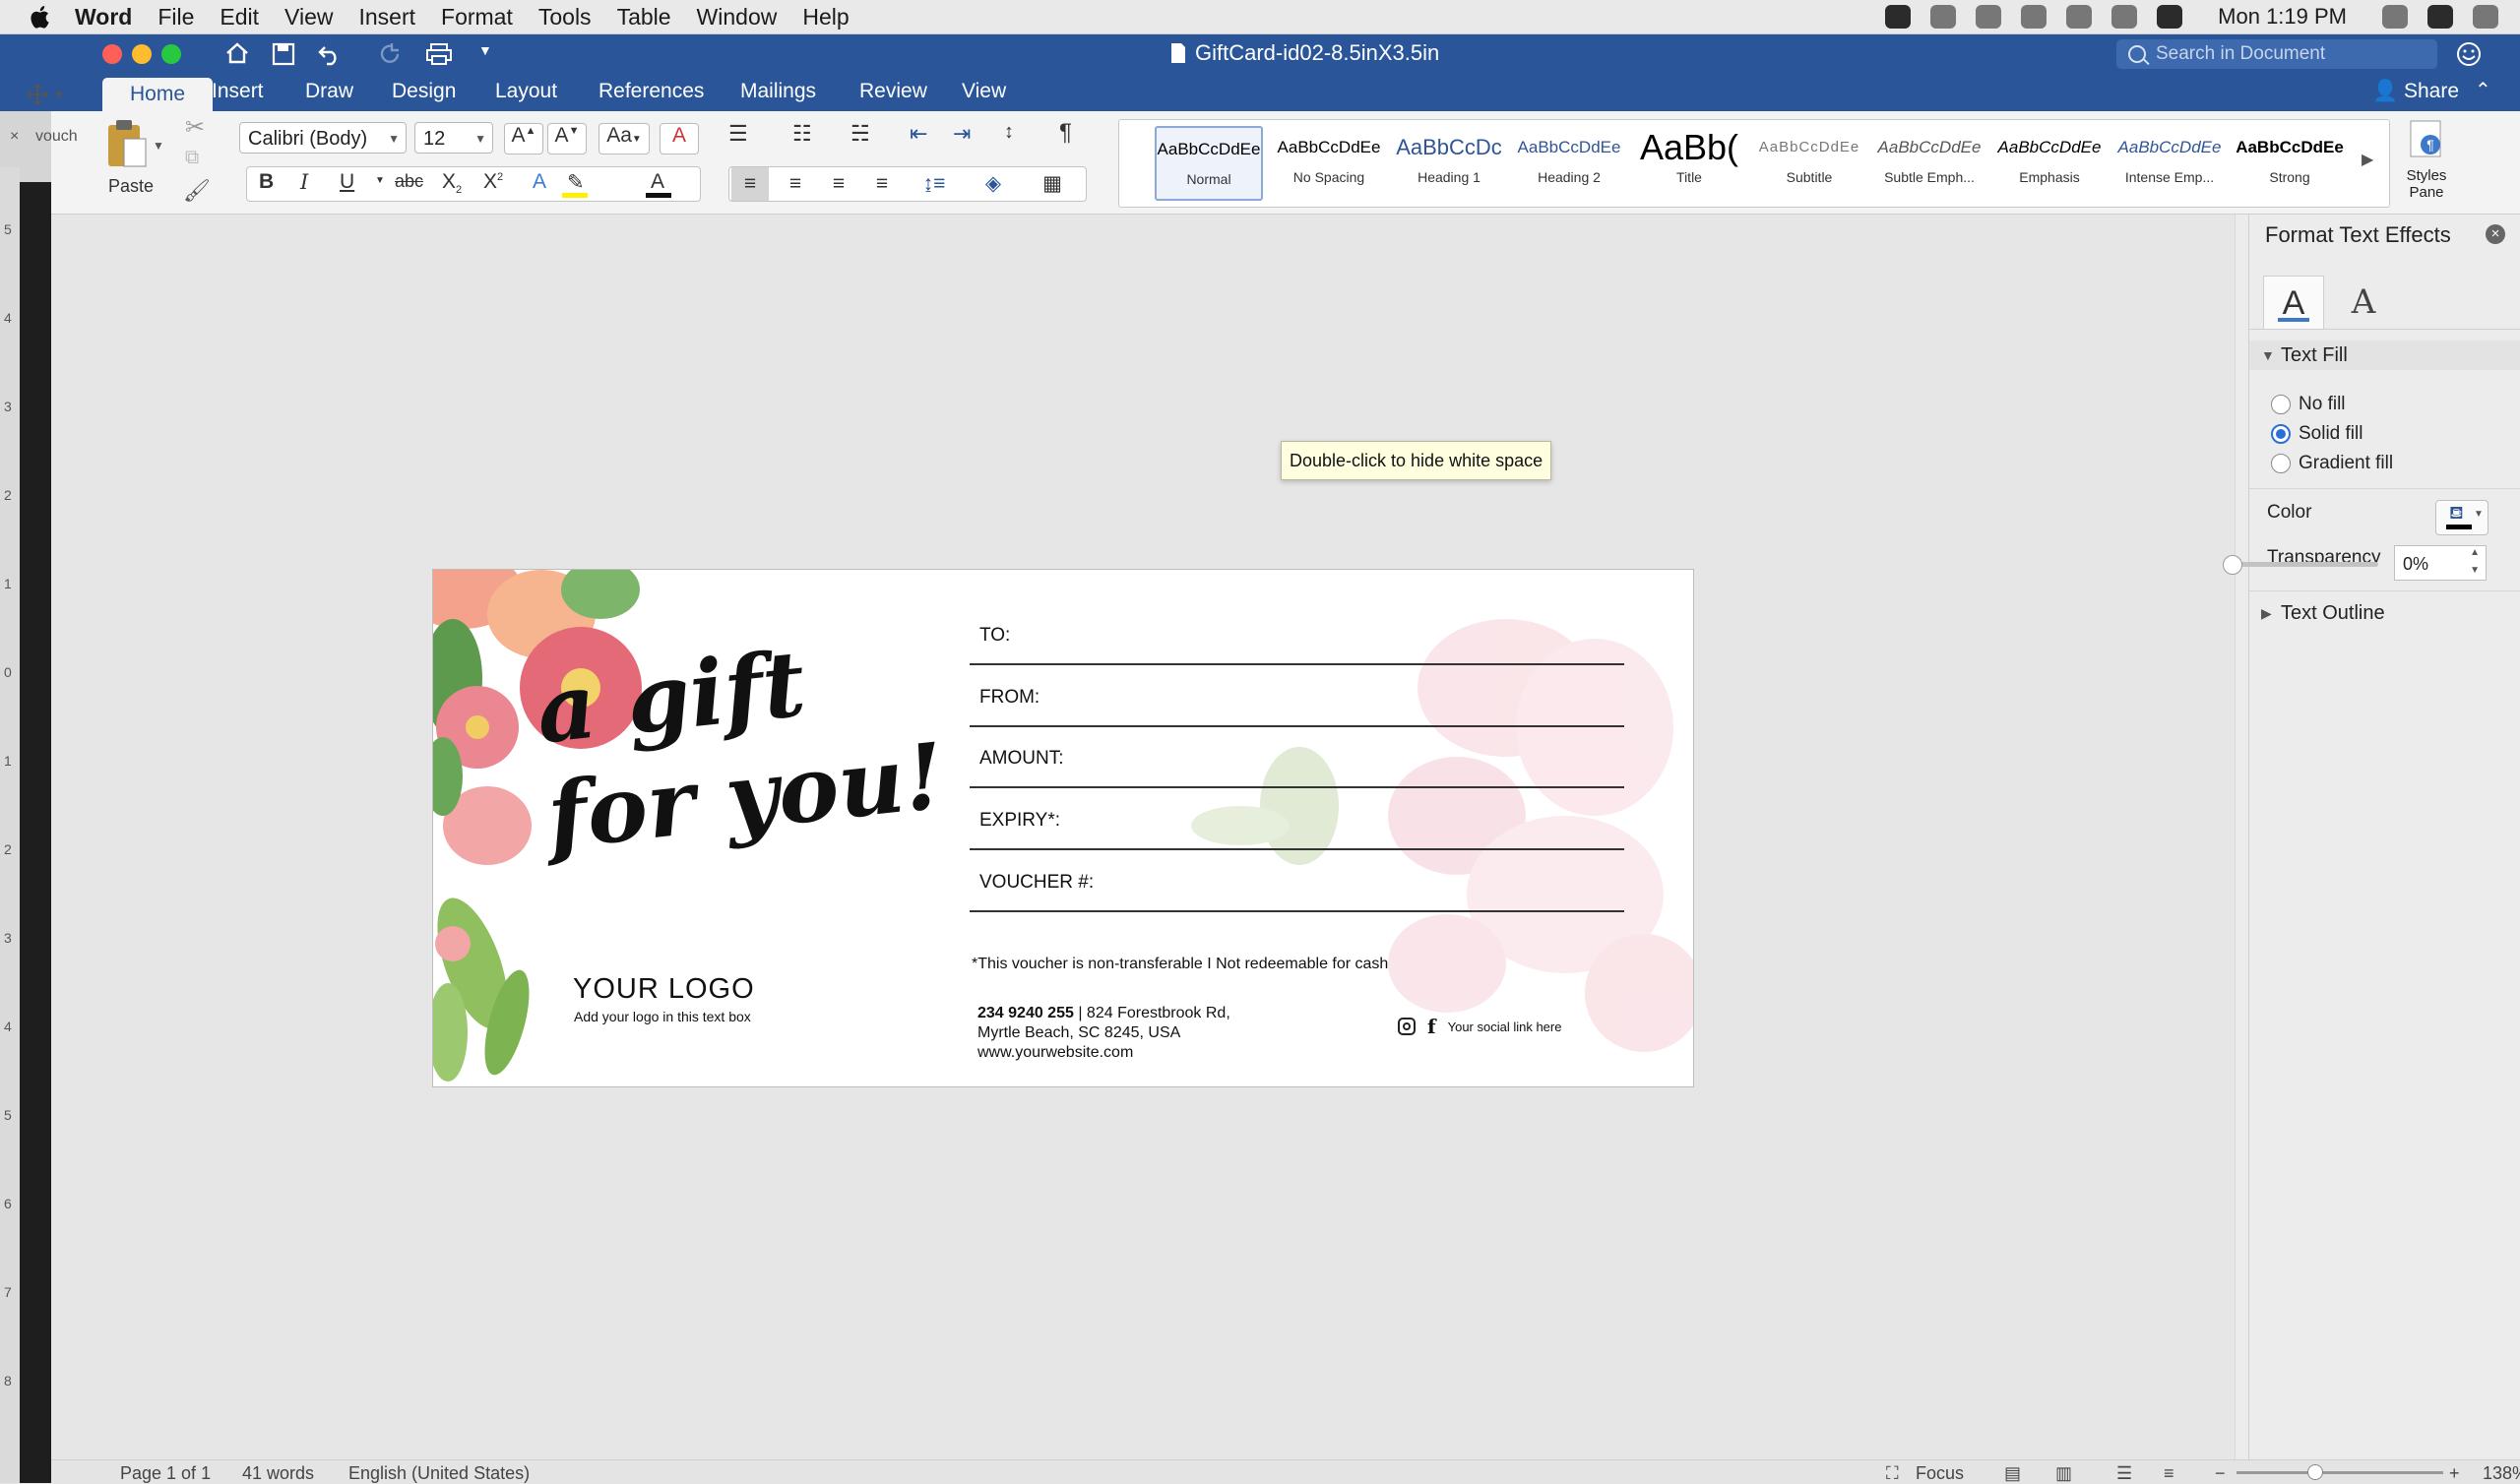  Describe the element at coordinates (1297, 849) in the screenshot. I see `field-expiry-line` at that location.